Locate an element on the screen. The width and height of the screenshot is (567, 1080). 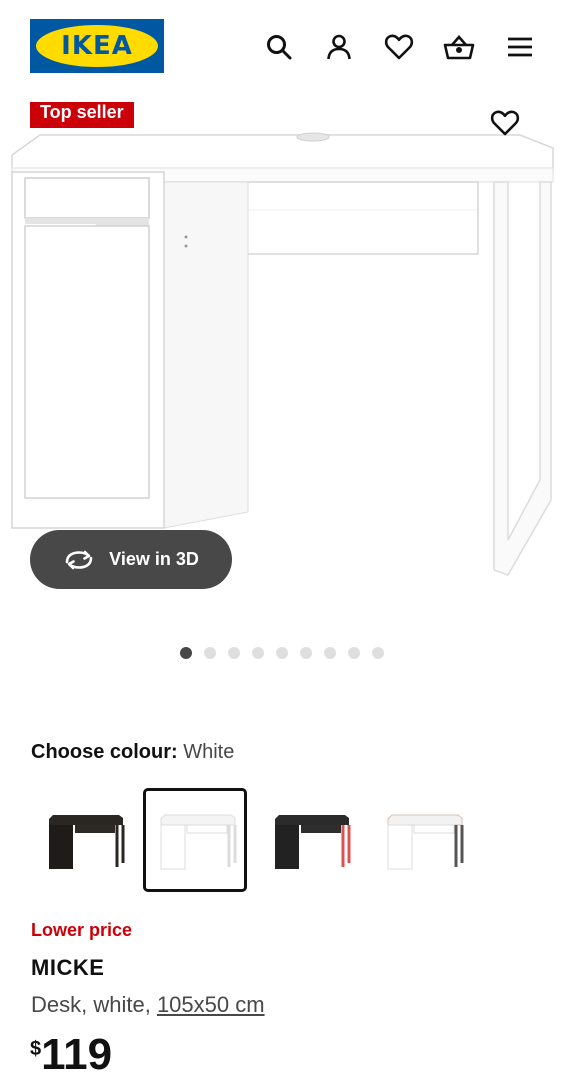
colour-value: White is located at coordinates (209, 752).